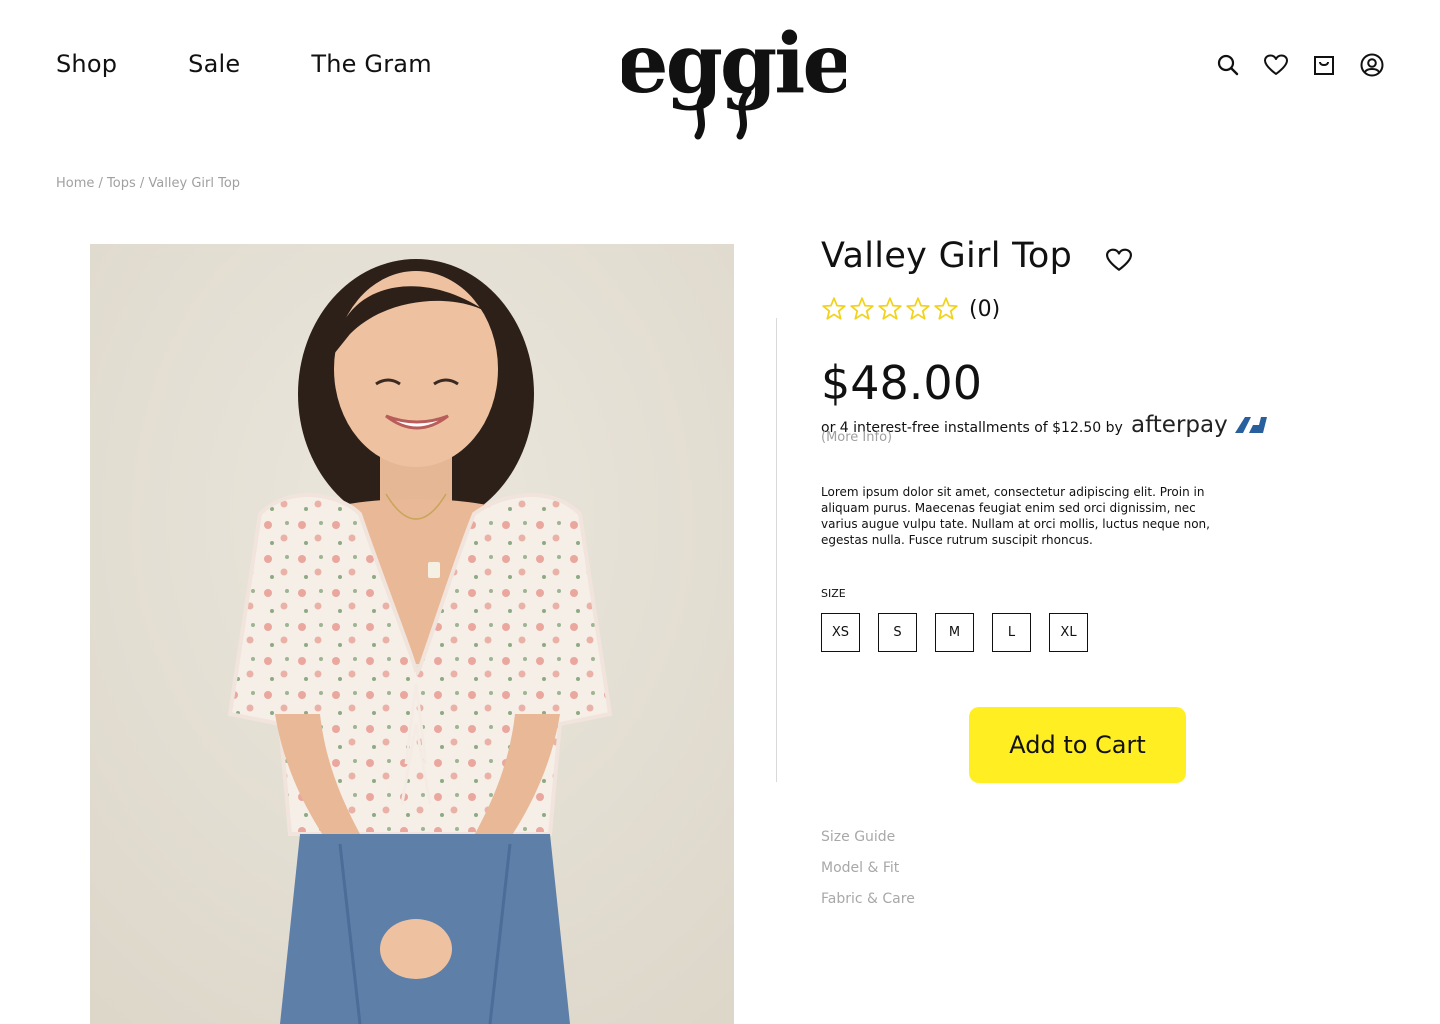 Image resolution: width=1440 pixels, height=1024 pixels. I want to click on size-option-xs: XS, so click(840, 632).